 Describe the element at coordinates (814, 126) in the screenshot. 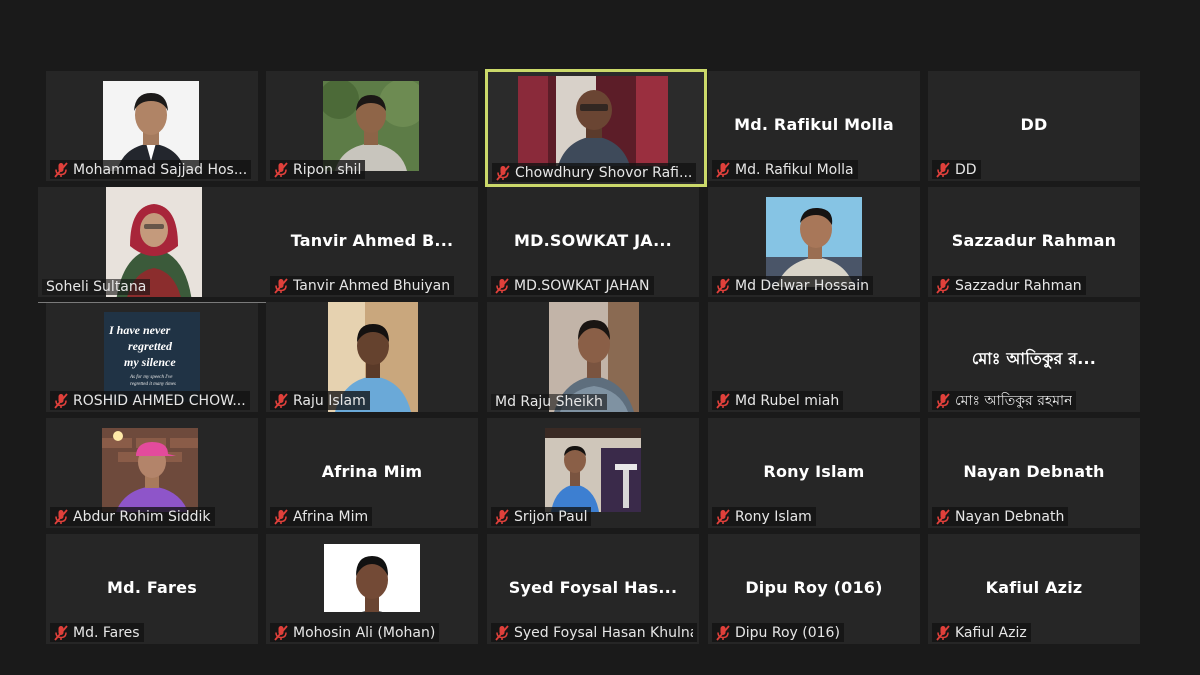

I see `participant-tile-md-rafikul-molla: Md. Rafikul Molla Md. Rafikul Molla` at that location.